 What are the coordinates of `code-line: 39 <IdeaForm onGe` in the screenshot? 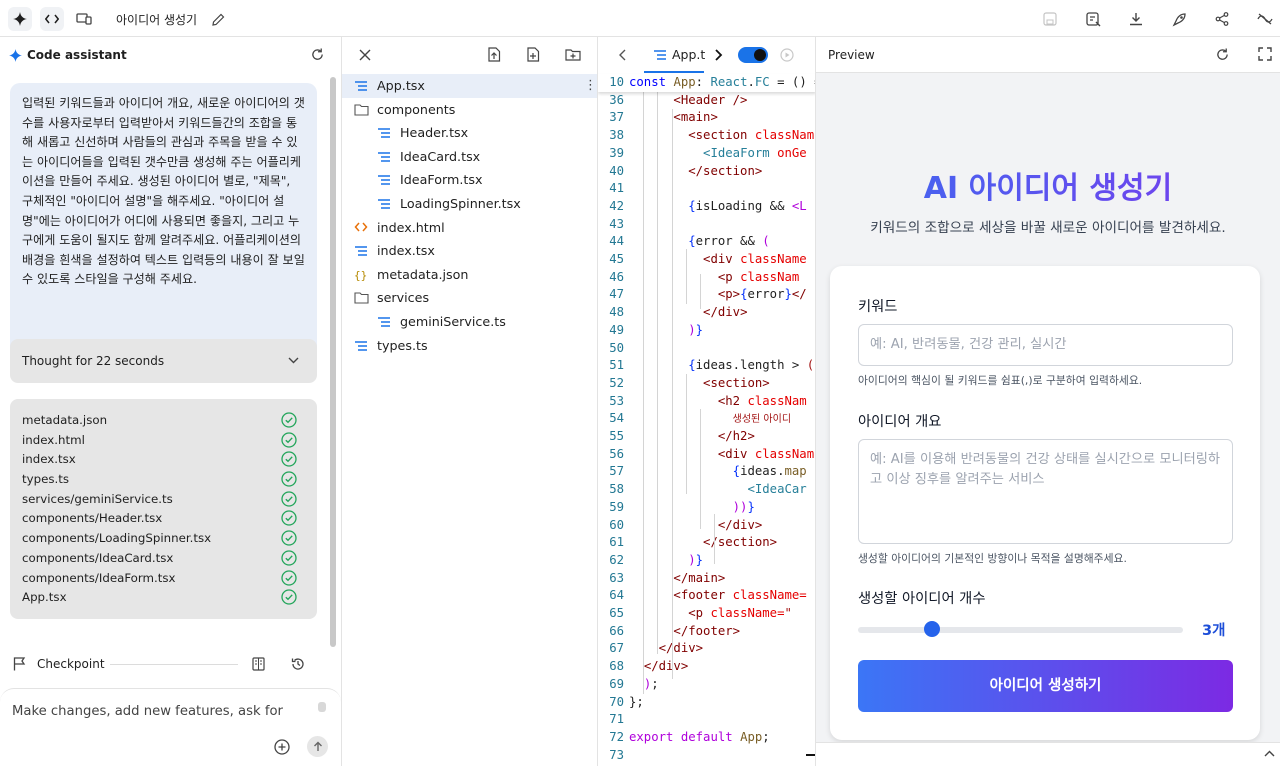 It's located at (706, 154).